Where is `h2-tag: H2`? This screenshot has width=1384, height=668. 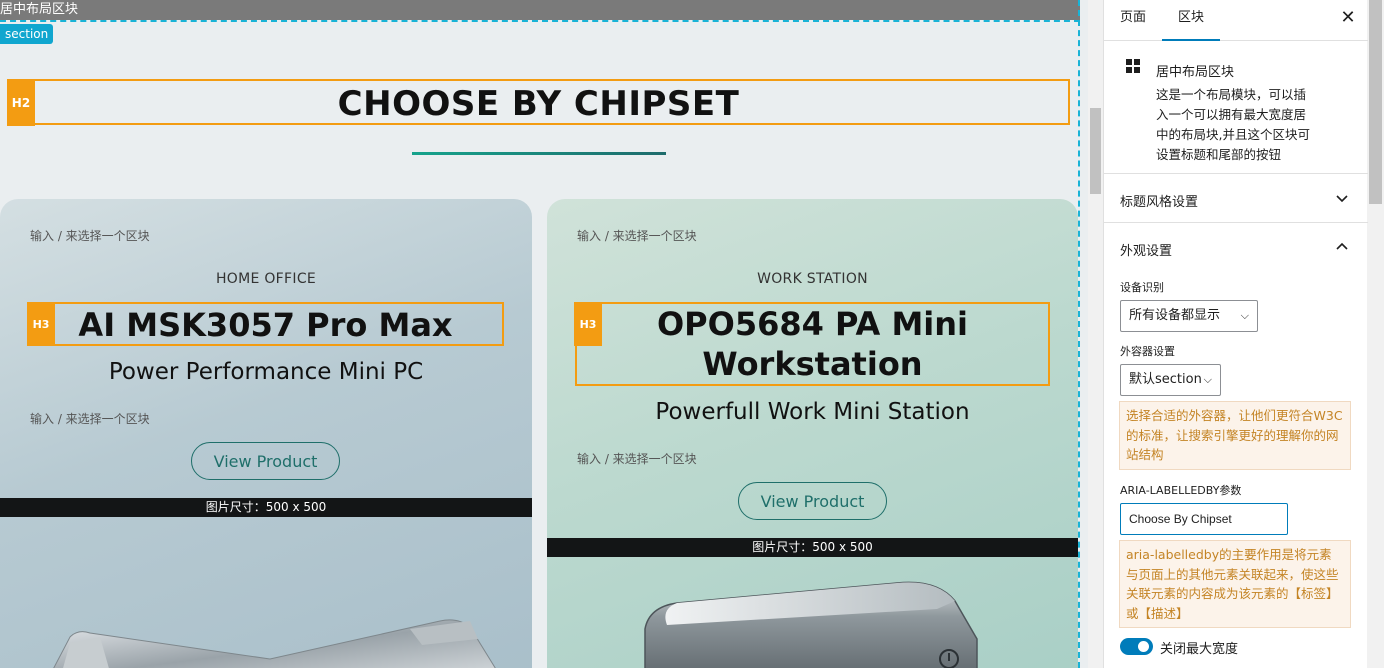 h2-tag: H2 is located at coordinates (21, 103).